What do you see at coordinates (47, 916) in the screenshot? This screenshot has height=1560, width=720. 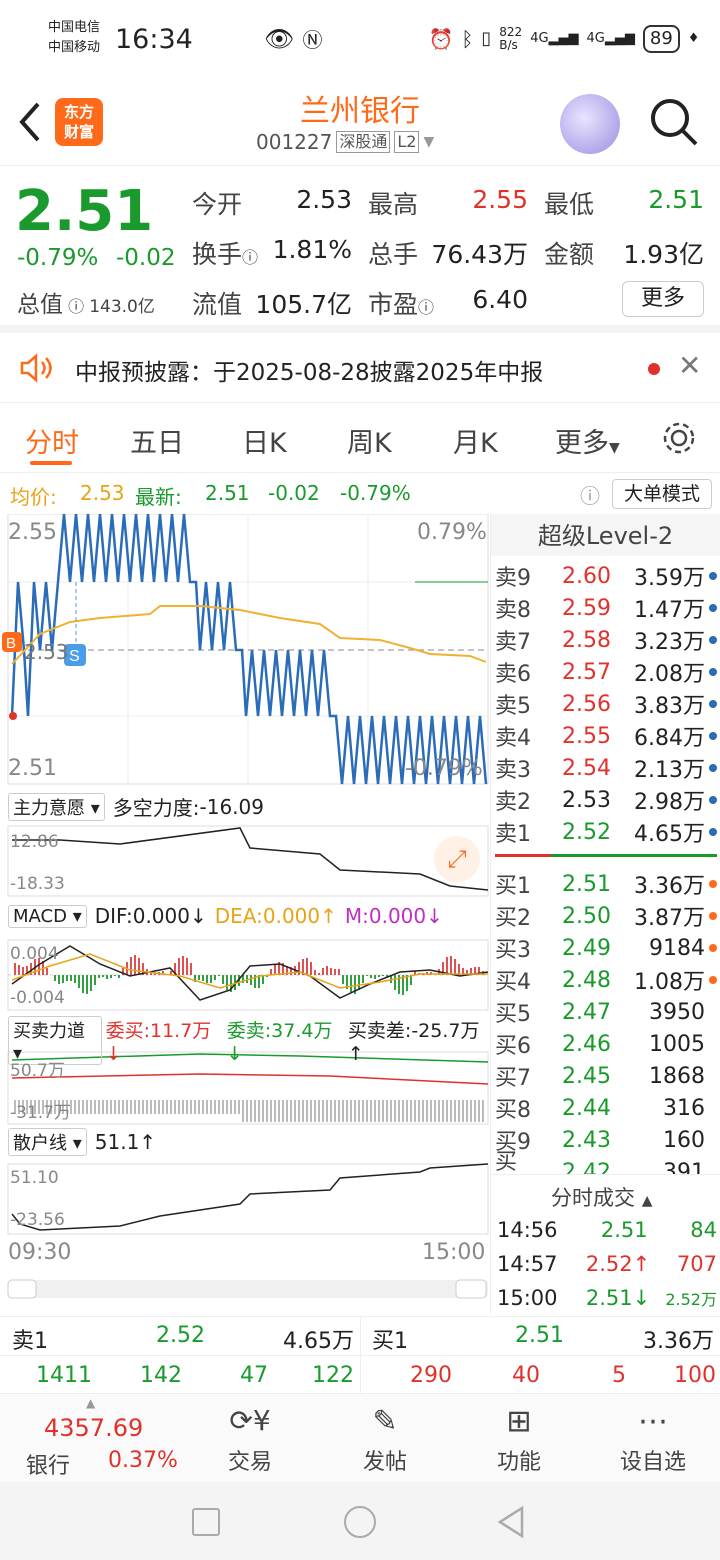 I see `macd-select: MACD ▾` at bounding box center [47, 916].